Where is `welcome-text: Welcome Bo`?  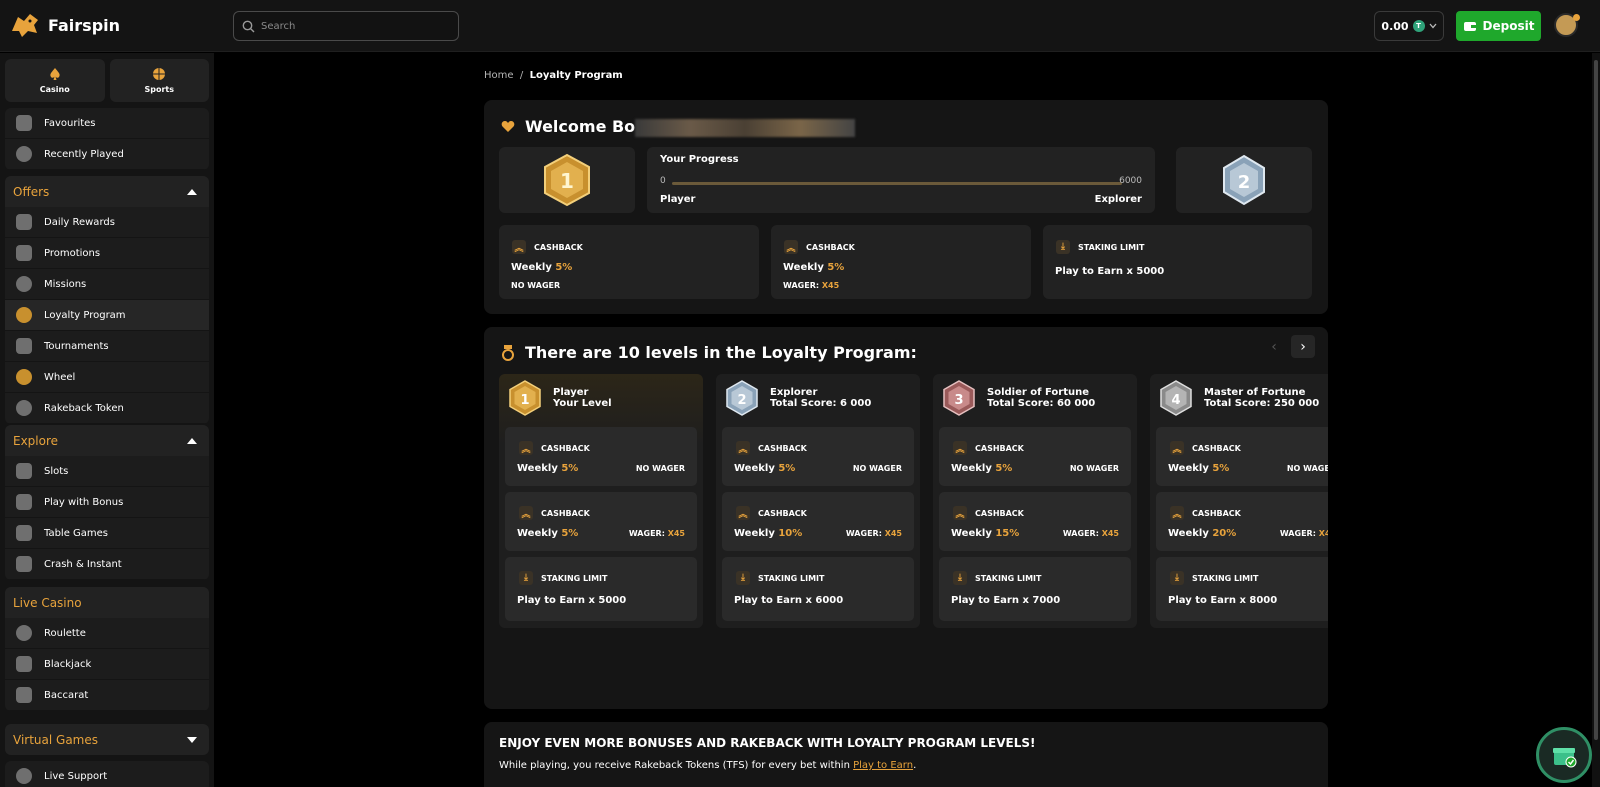 welcome-text: Welcome Bo is located at coordinates (580, 126).